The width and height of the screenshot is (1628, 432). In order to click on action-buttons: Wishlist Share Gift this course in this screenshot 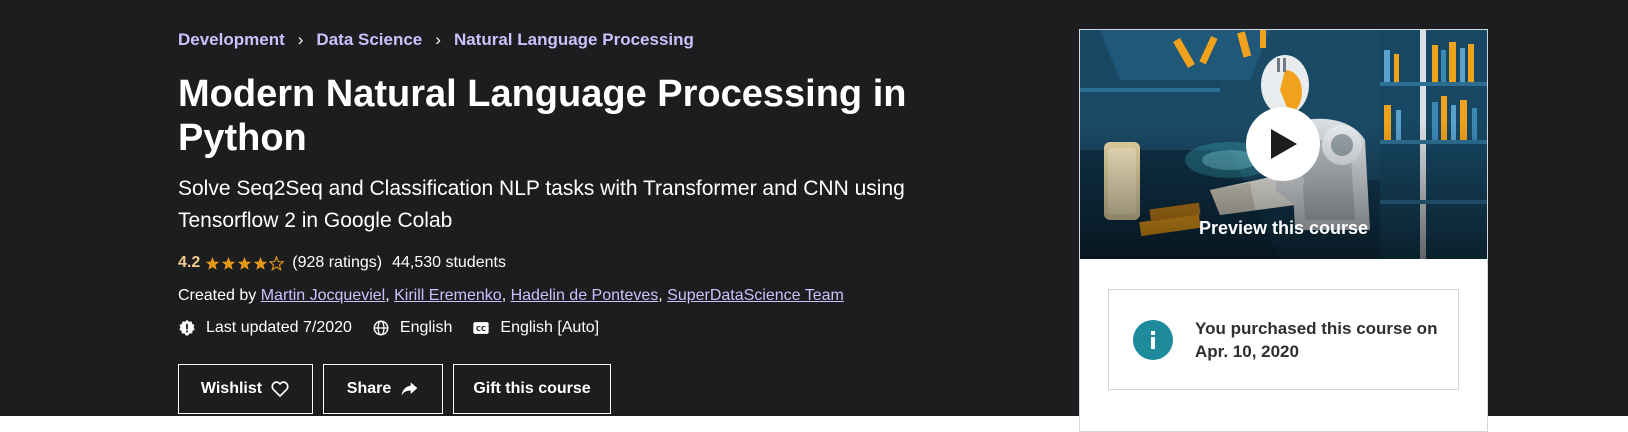, I will do `click(399, 389)`.